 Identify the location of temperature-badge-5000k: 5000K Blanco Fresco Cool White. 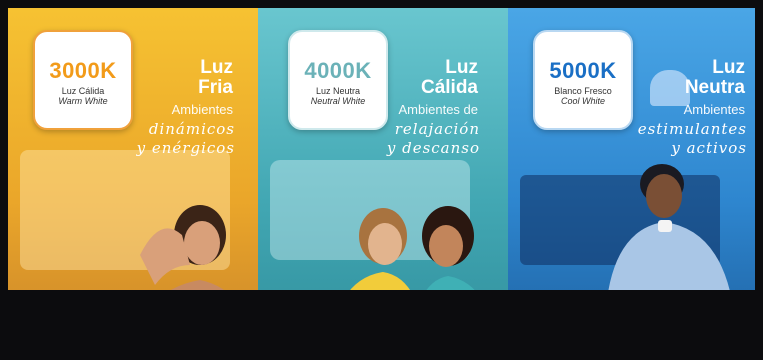
(583, 80).